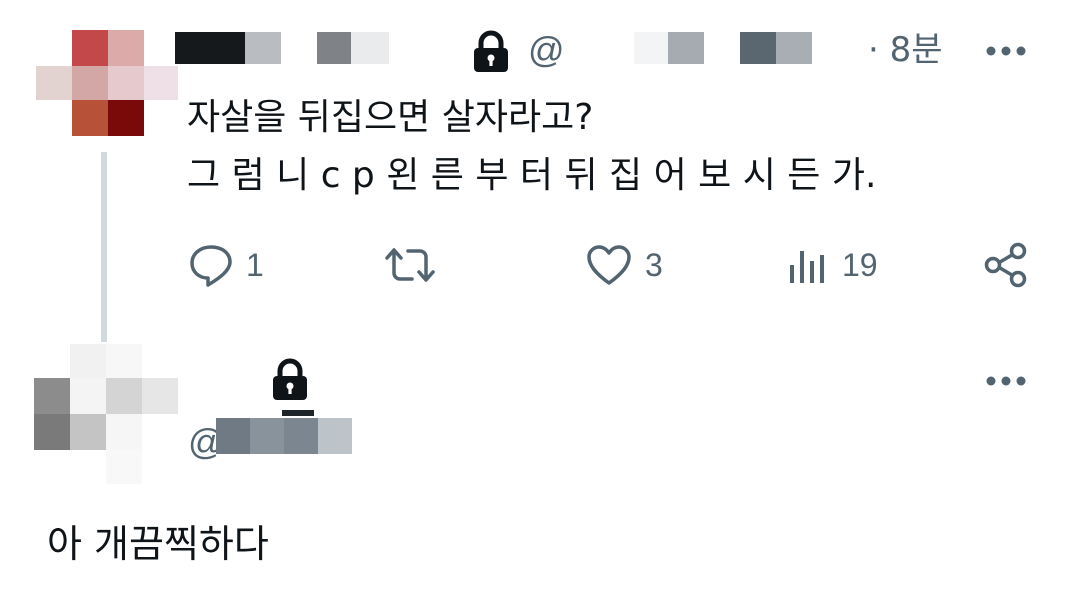 The image size is (1080, 592). What do you see at coordinates (654, 264) in the screenshot?
I see `like-count: 3` at bounding box center [654, 264].